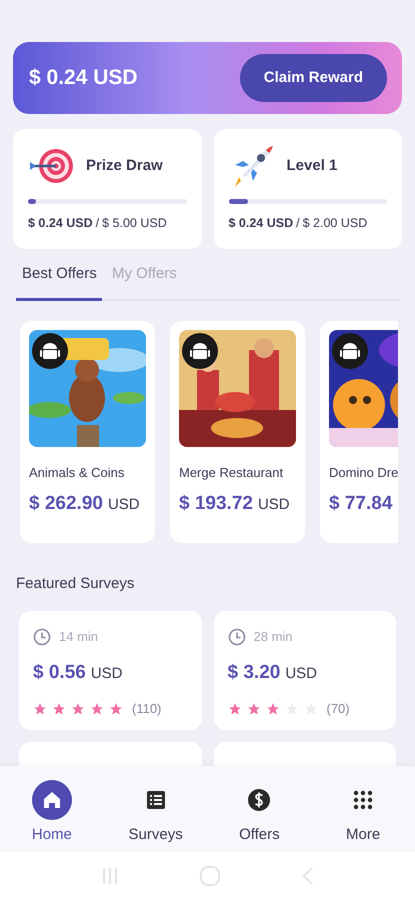 Image resolution: width=415 pixels, height=900 pixels. I want to click on survey-price: $ 3.20, so click(254, 672).